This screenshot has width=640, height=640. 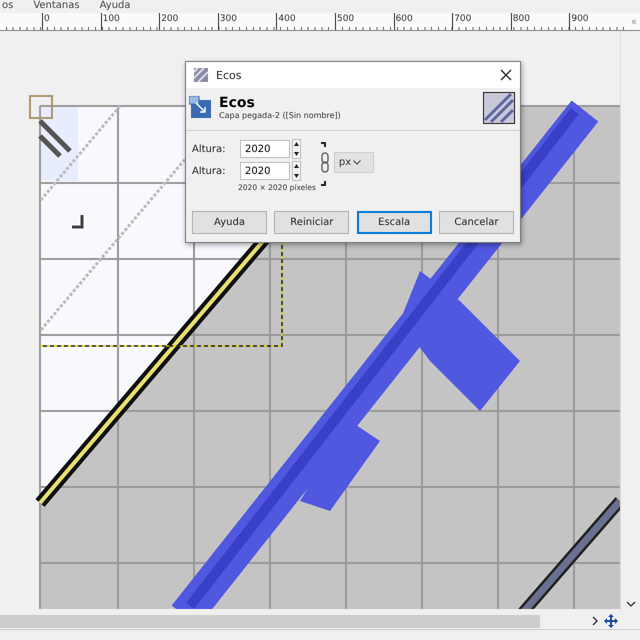 What do you see at coordinates (201, 108) in the screenshot?
I see `layer-scale-icon` at bounding box center [201, 108].